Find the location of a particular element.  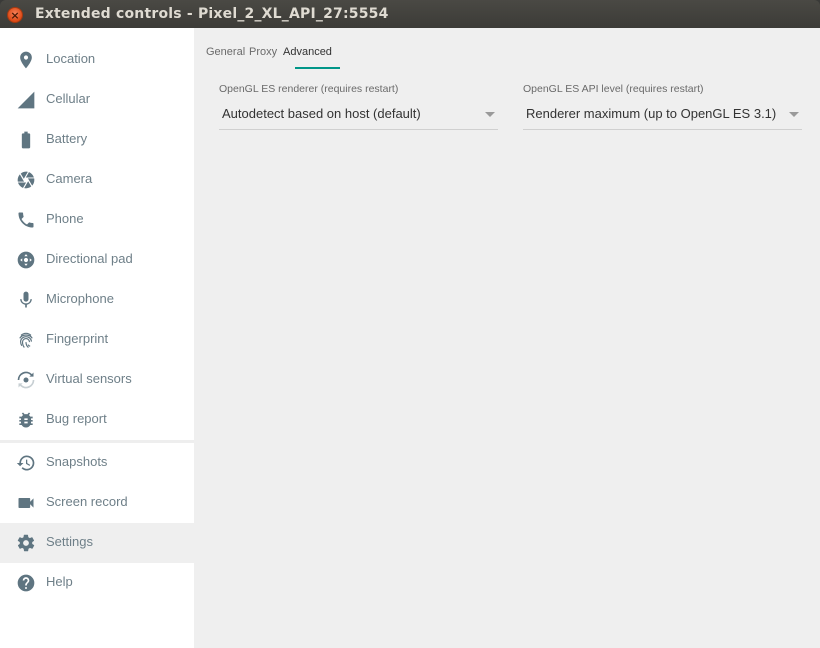

sidebar-item-label: Snapshots is located at coordinates (77, 461).